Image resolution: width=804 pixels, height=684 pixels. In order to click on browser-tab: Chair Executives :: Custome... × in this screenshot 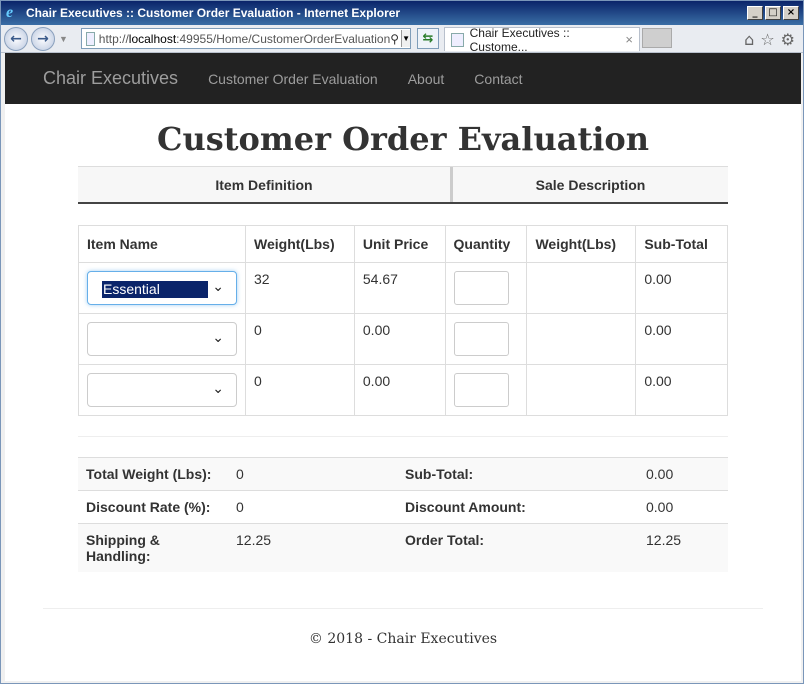, I will do `click(542, 39)`.